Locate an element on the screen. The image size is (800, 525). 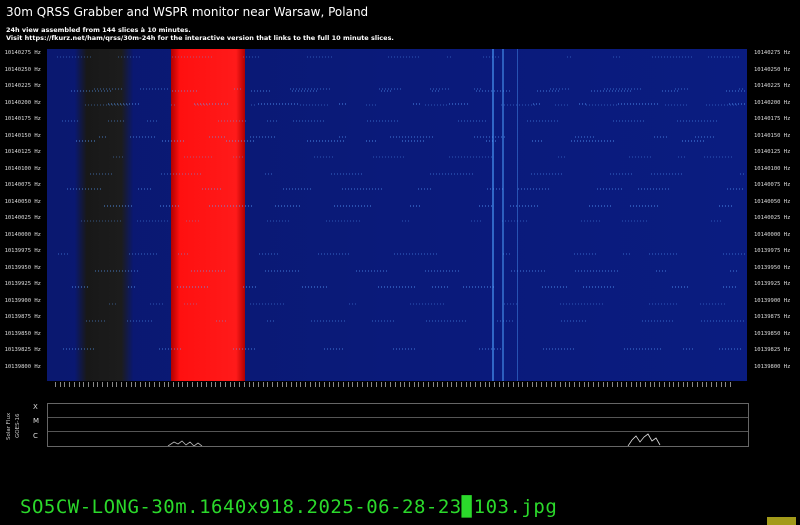
time-axis is located at coordinates (395, 385).